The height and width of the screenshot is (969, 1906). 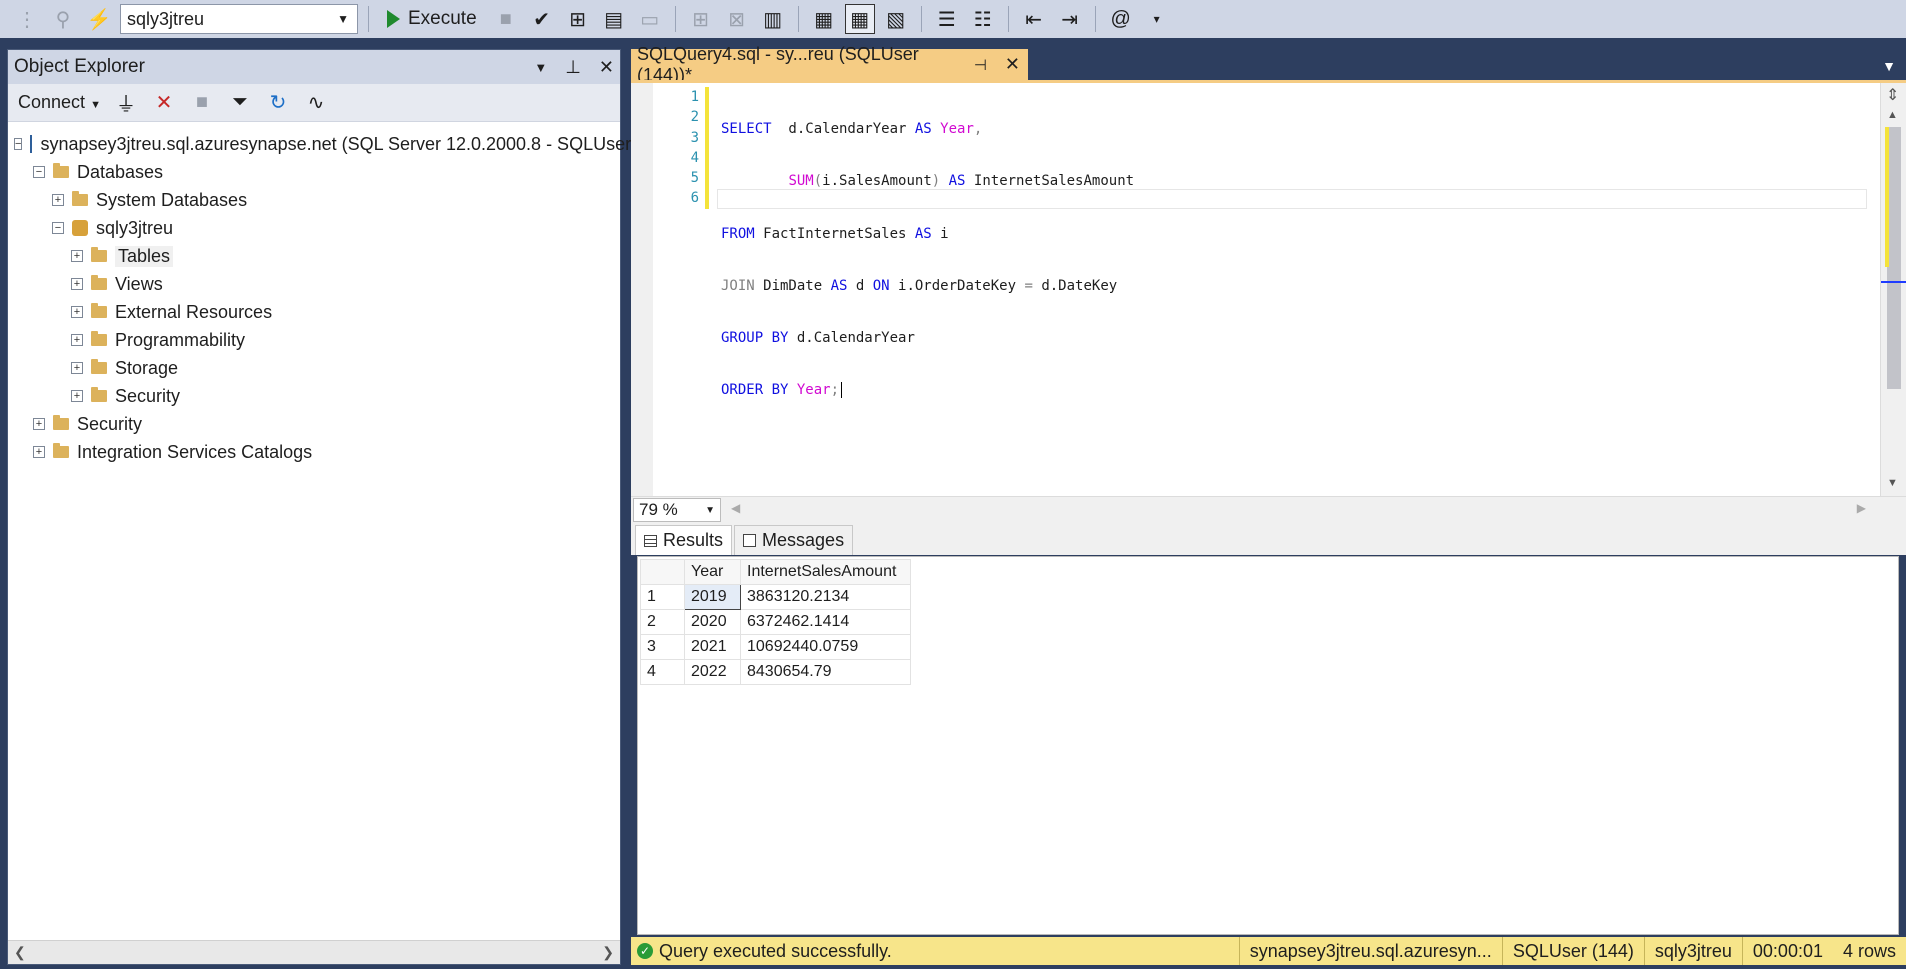 I want to click on tree-node-tables: + Tables, so click(x=314, y=256).